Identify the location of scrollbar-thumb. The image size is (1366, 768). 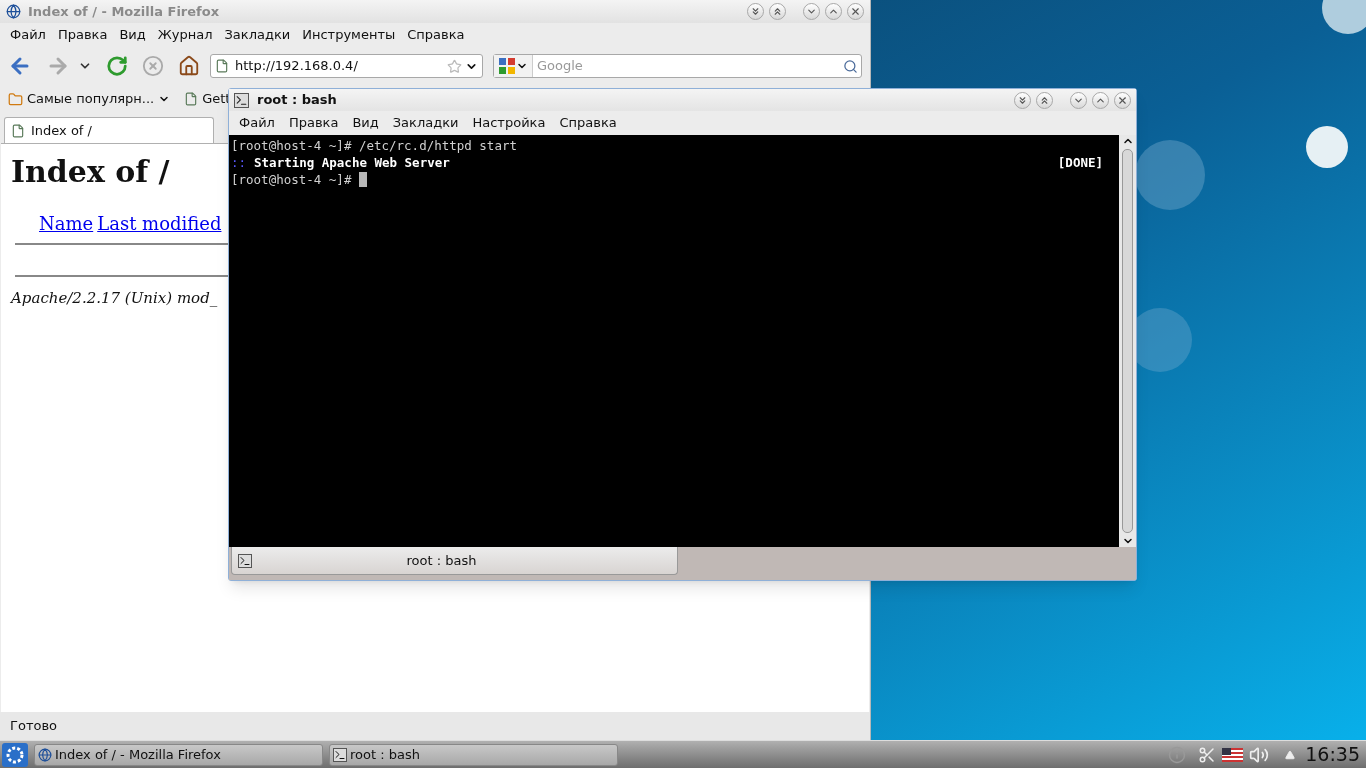
(1127, 341).